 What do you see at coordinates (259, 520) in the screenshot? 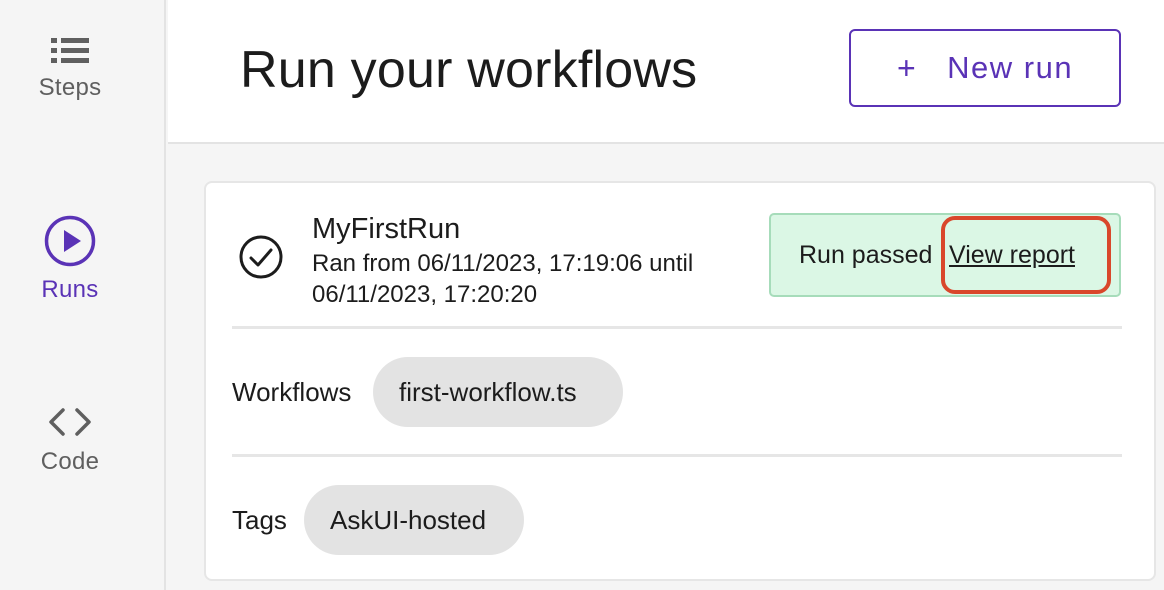
I see `tags-label: Tags` at bounding box center [259, 520].